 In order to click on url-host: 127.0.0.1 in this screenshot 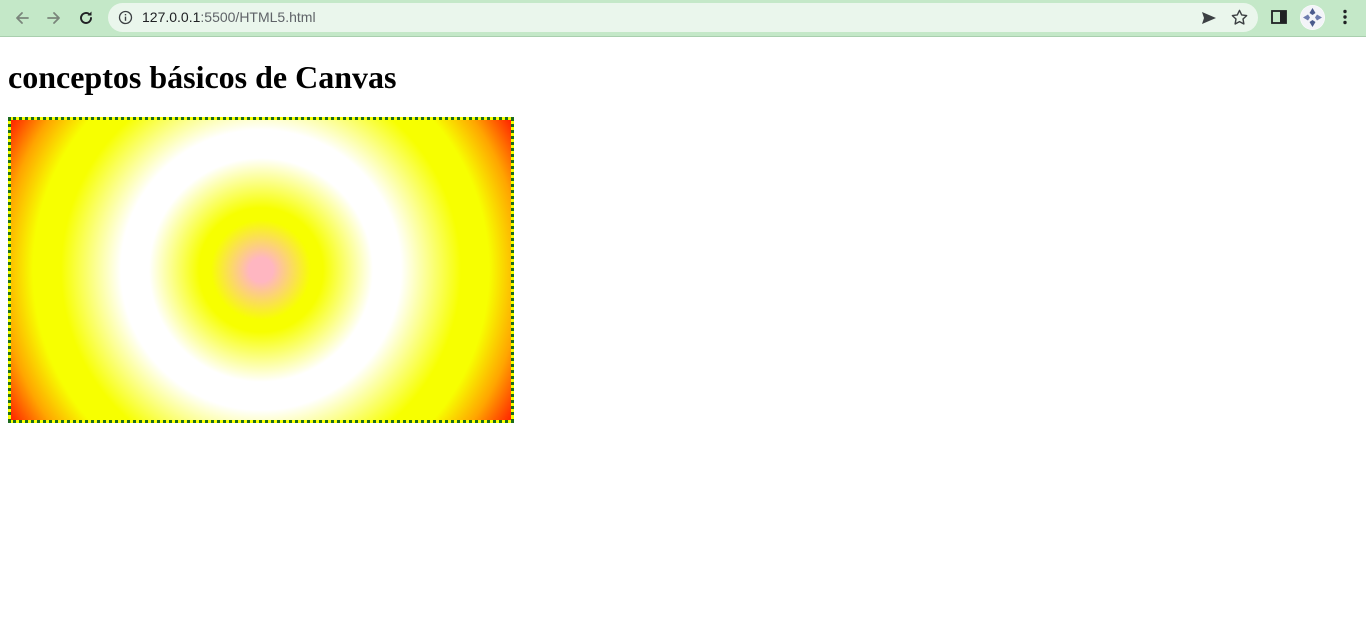, I will do `click(171, 17)`.